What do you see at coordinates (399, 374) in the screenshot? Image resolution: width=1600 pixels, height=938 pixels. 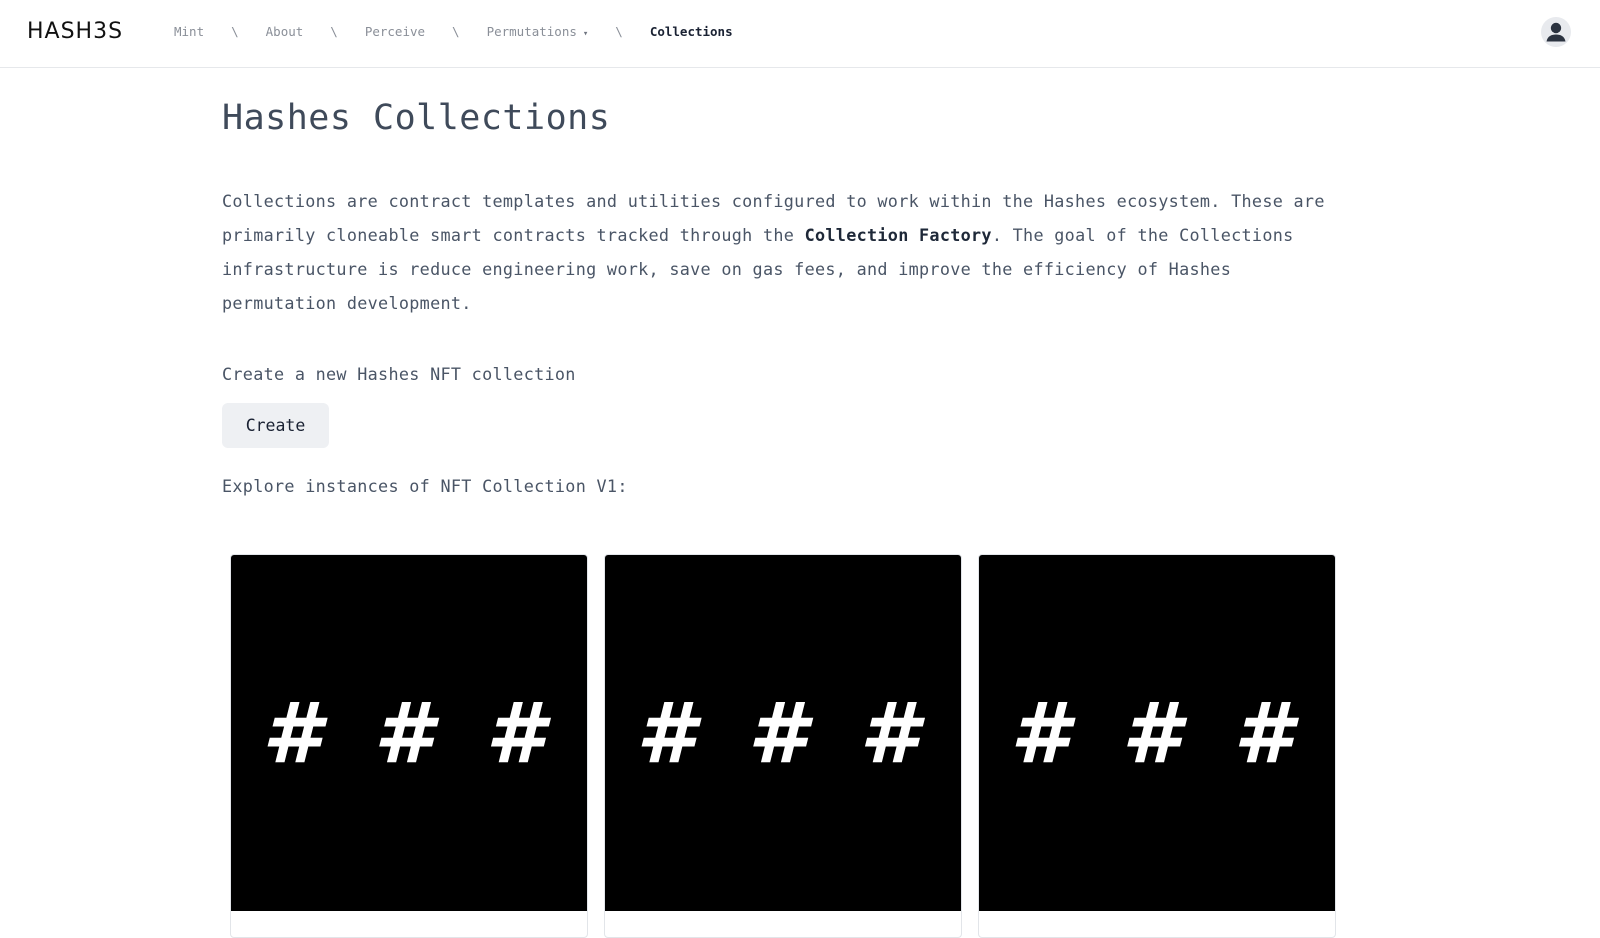 I see `create-collection-label: Create a new Hashes NFT collection` at bounding box center [399, 374].